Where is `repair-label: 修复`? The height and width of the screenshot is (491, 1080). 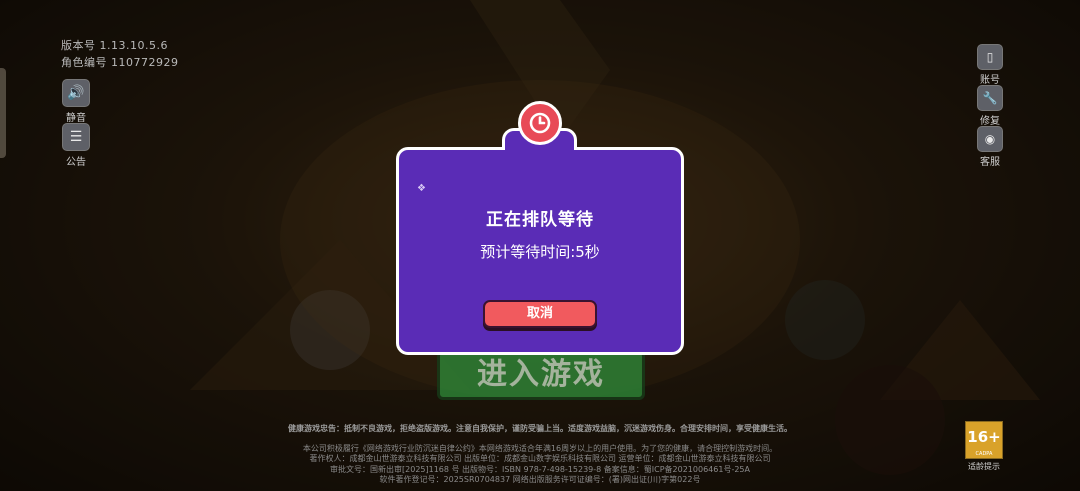
repair-label: 修复 is located at coordinates (990, 121).